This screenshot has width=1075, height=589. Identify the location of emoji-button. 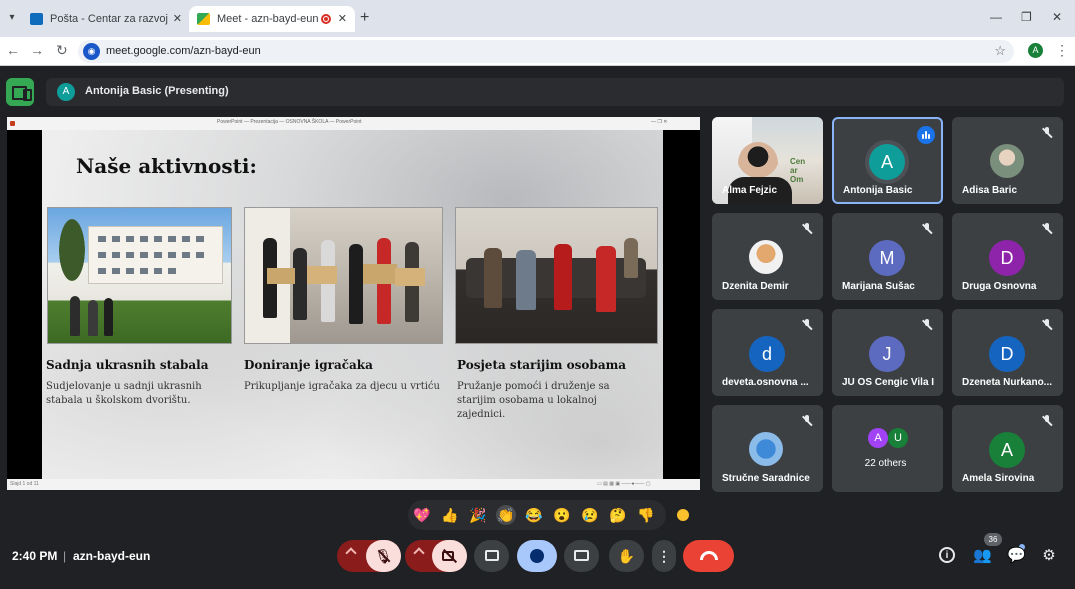
(537, 556).